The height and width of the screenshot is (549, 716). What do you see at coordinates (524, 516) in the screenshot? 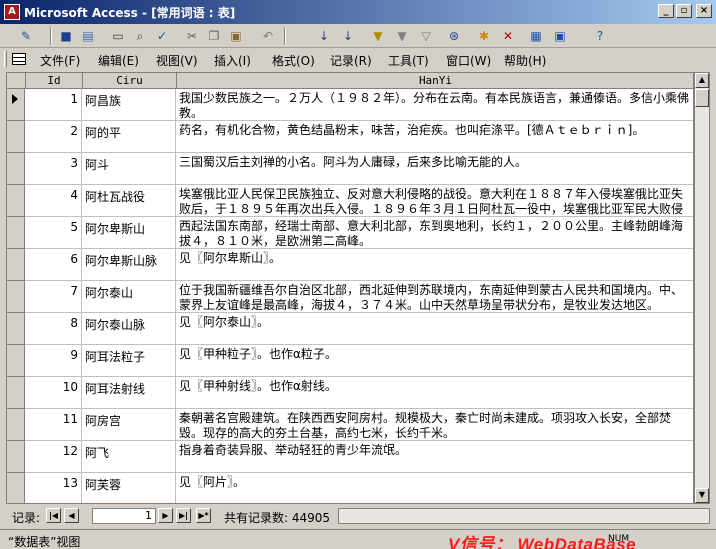
I see `horizontal-scrollbar` at bounding box center [524, 516].